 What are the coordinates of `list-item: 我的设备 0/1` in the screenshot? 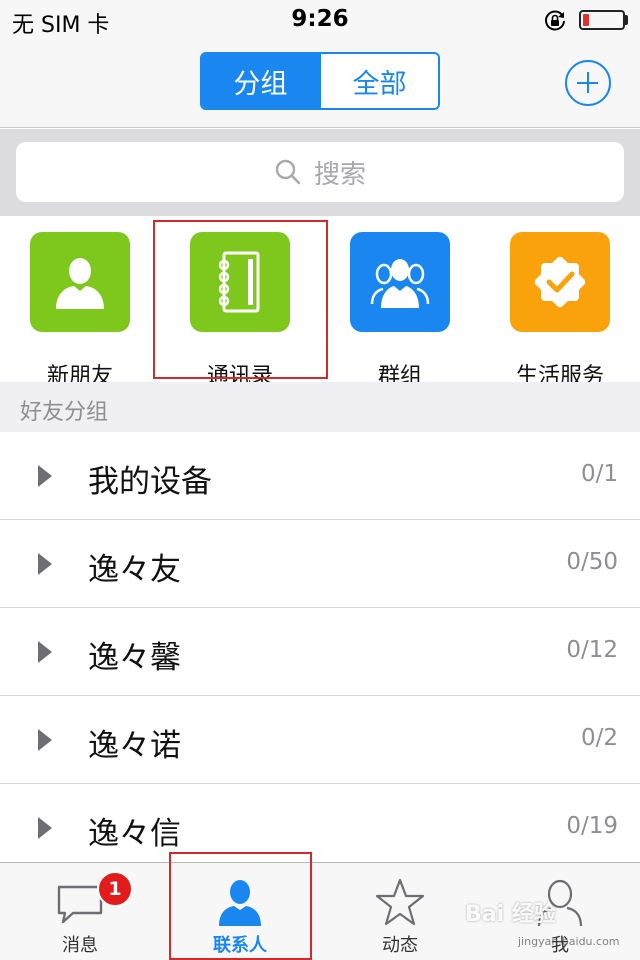 It's located at (320, 476).